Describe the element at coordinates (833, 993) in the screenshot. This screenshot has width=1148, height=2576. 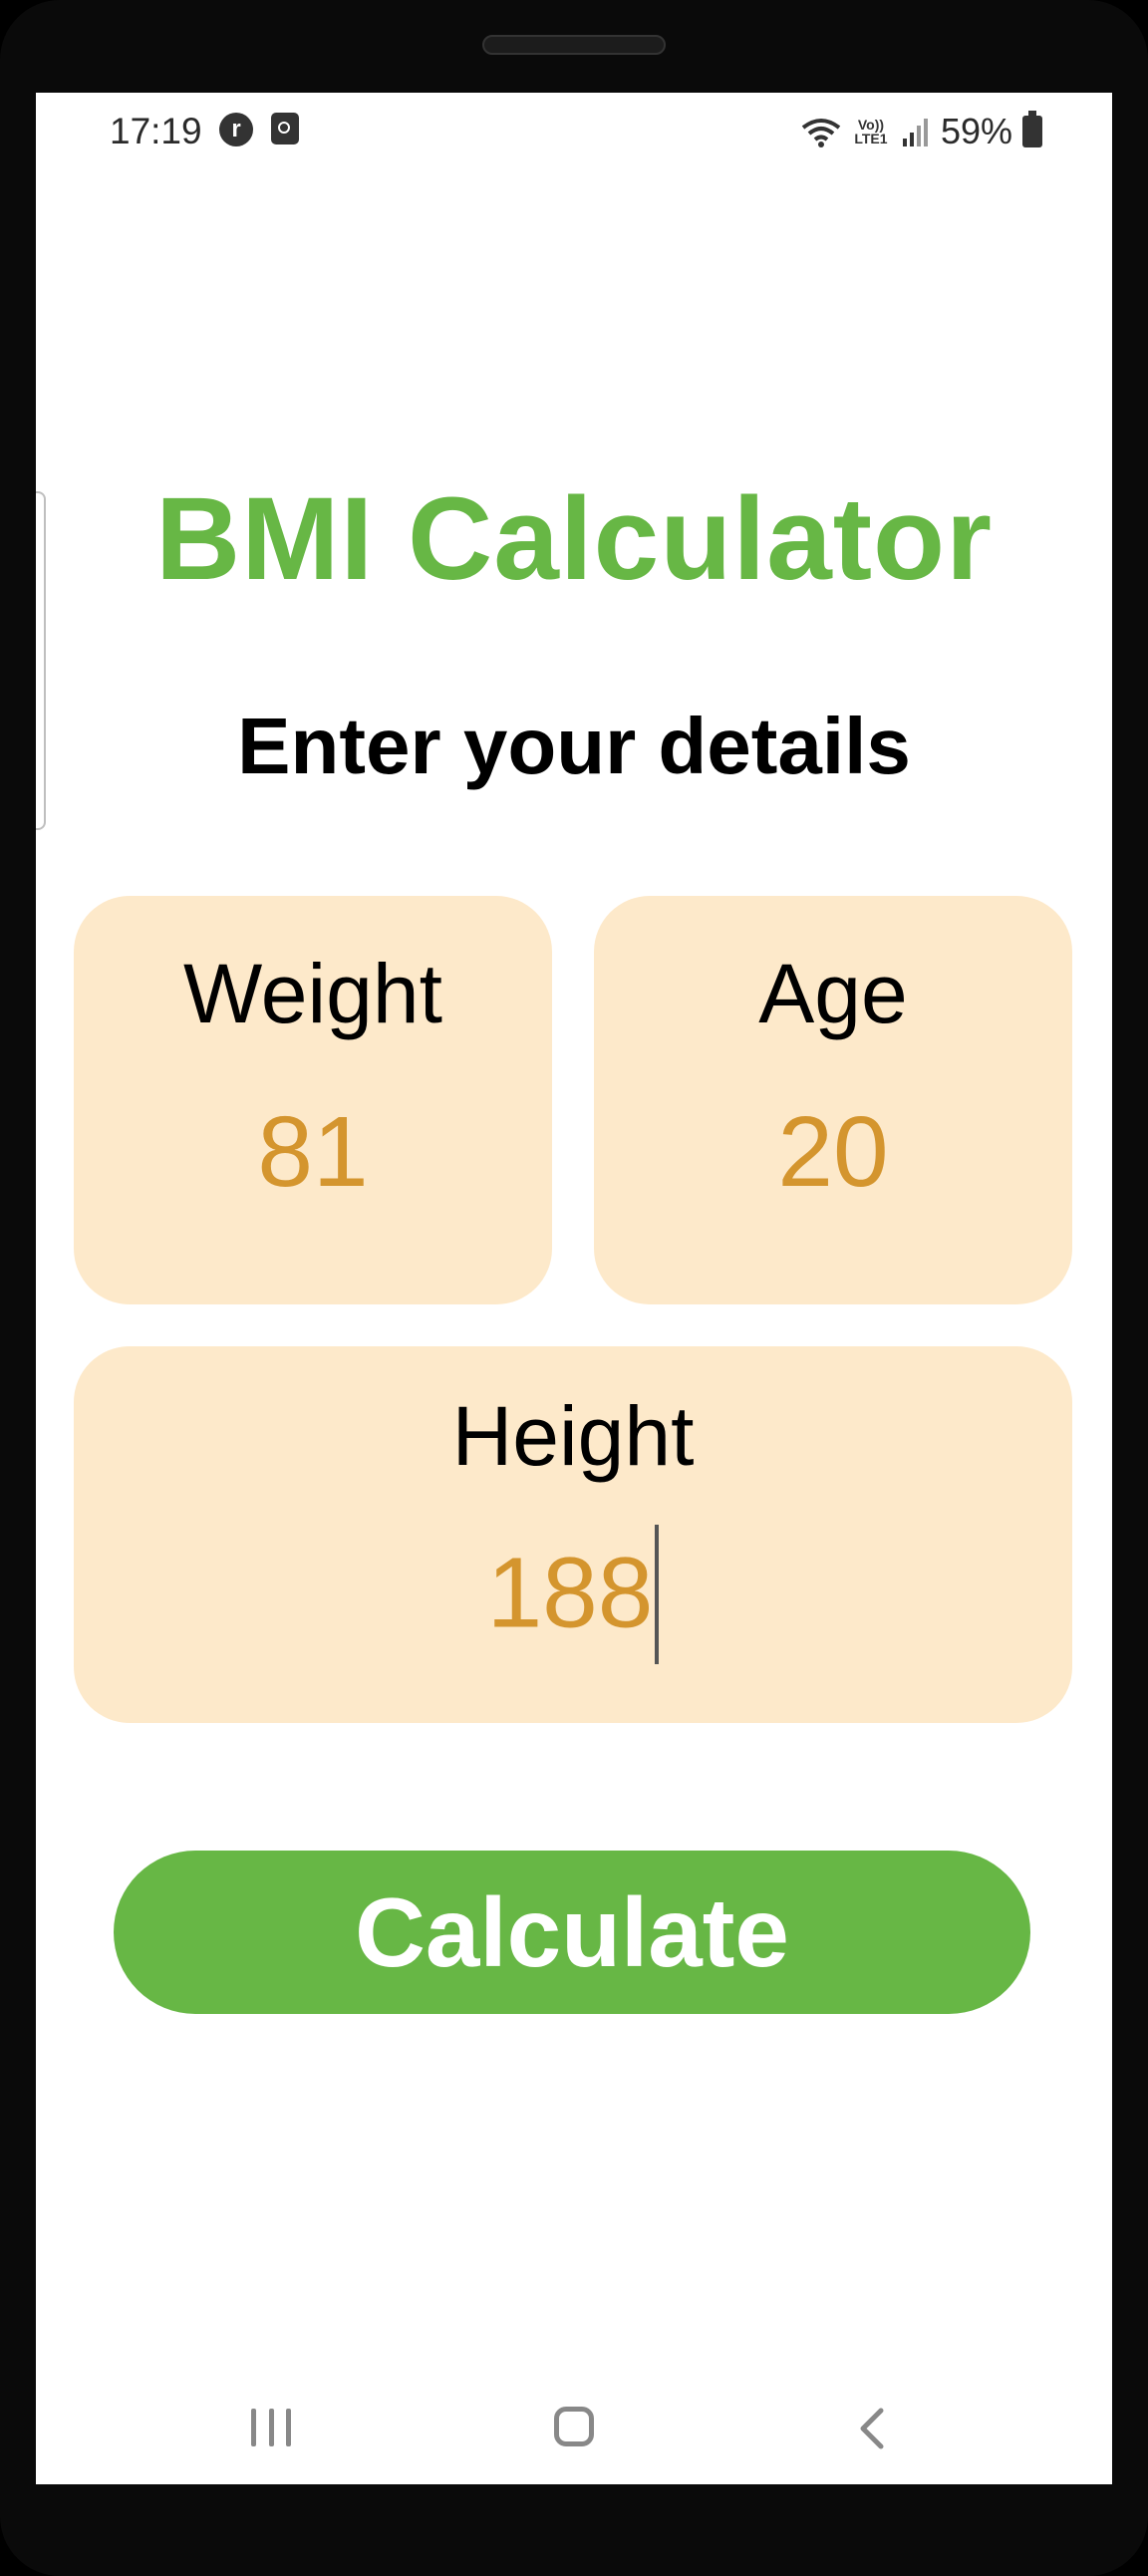
I see `age-label: Age` at that location.